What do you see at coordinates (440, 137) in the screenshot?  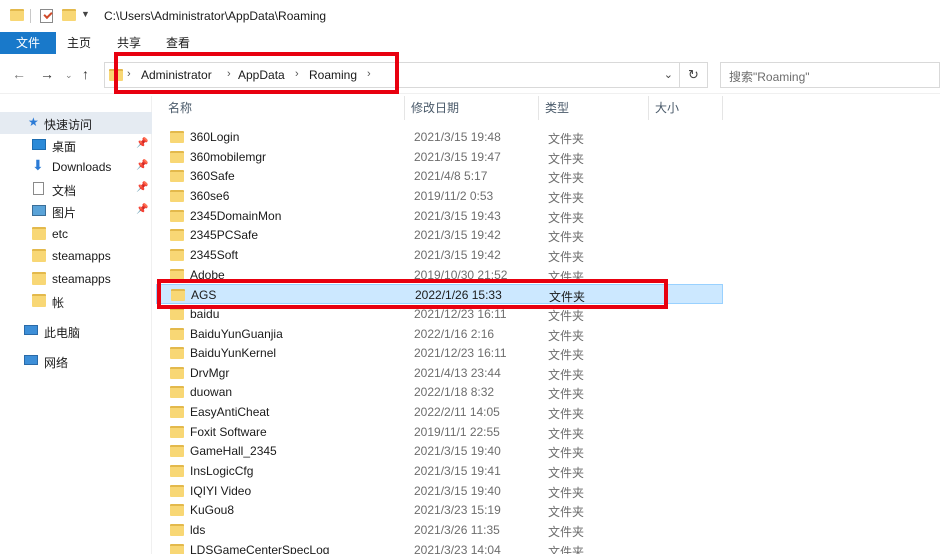 I see `file-row: 360Login 2021/3/15 19:48 文件夹` at bounding box center [440, 137].